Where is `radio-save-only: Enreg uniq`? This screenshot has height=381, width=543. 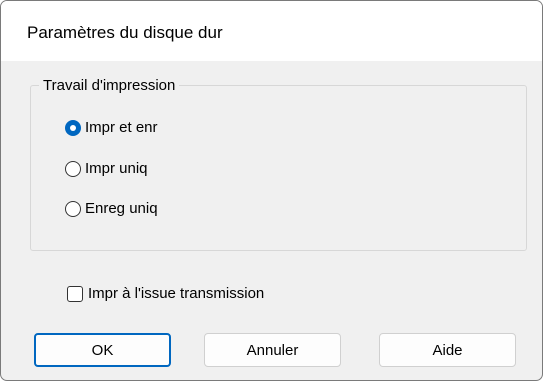 radio-save-only: Enreg uniq is located at coordinates (111, 208).